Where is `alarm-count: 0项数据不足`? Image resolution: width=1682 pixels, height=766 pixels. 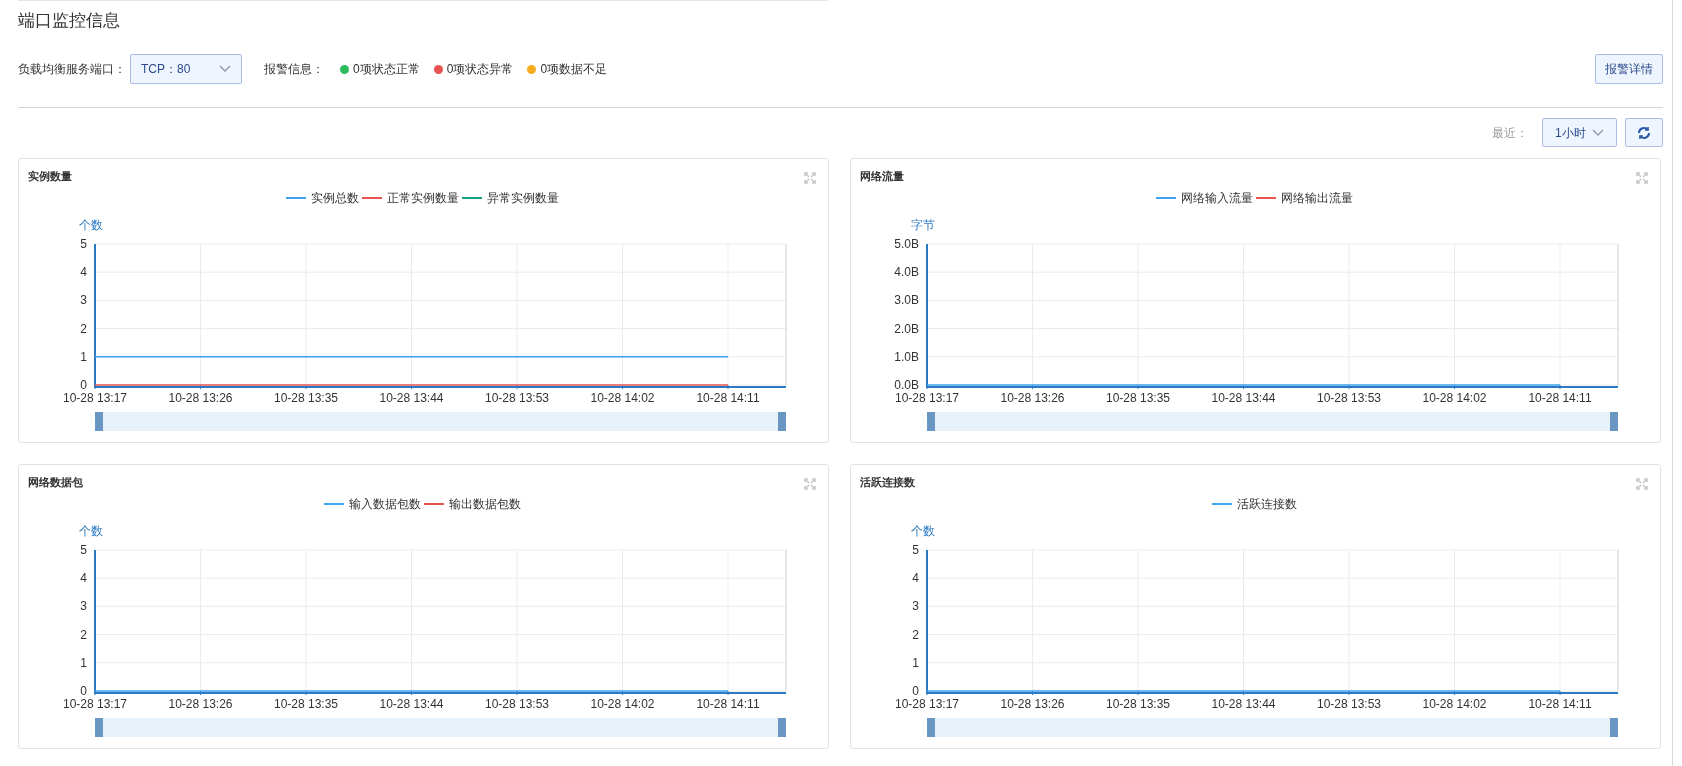
alarm-count: 0项数据不足 is located at coordinates (574, 69).